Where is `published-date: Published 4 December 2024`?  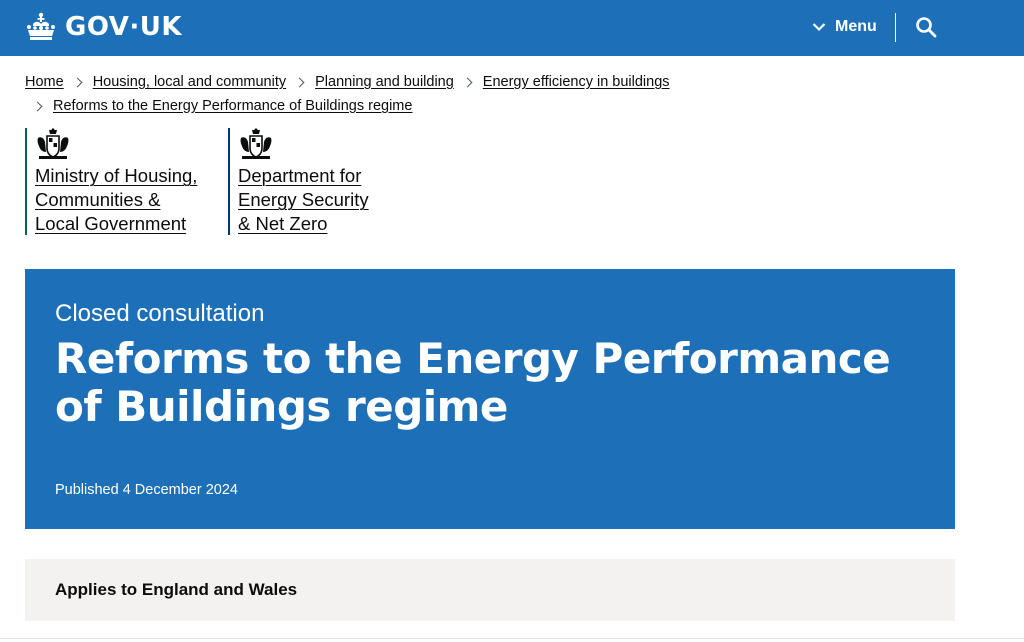 published-date: Published 4 December 2024 is located at coordinates (146, 490).